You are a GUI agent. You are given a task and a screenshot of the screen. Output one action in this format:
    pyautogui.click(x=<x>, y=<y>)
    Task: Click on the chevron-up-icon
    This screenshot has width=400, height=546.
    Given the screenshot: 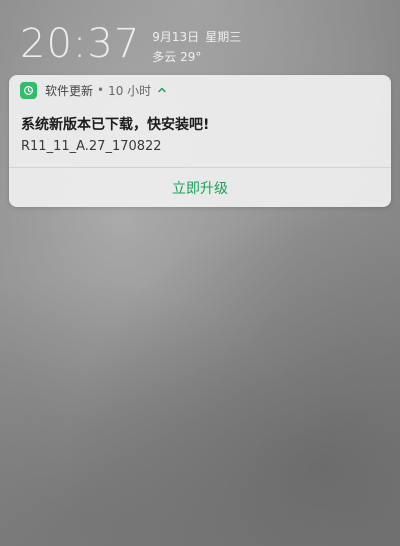 What is the action you would take?
    pyautogui.click(x=162, y=90)
    